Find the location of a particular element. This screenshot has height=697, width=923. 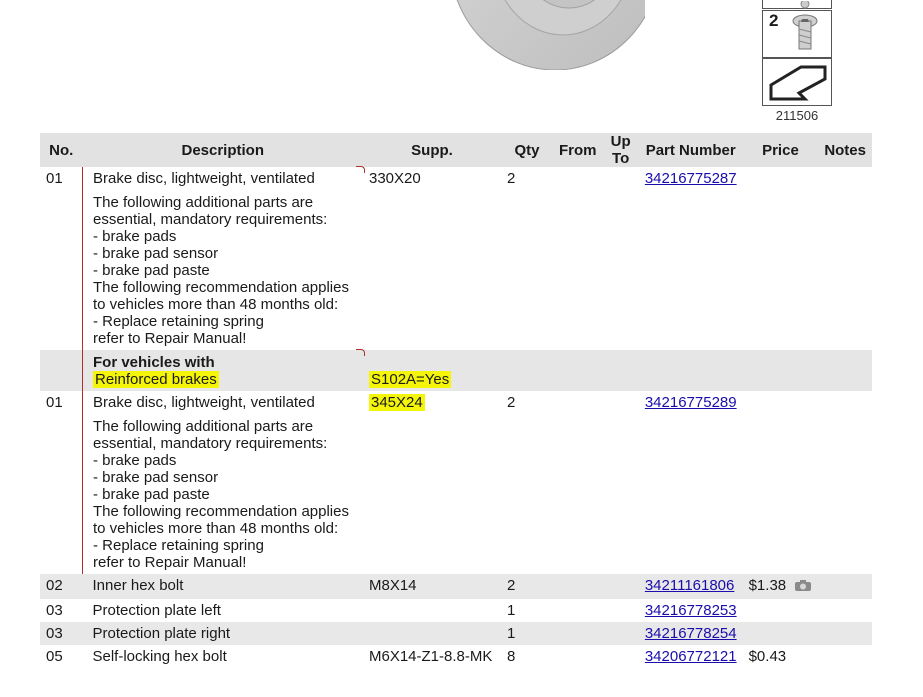

part-number-link: 34216775287 is located at coordinates (691, 178).